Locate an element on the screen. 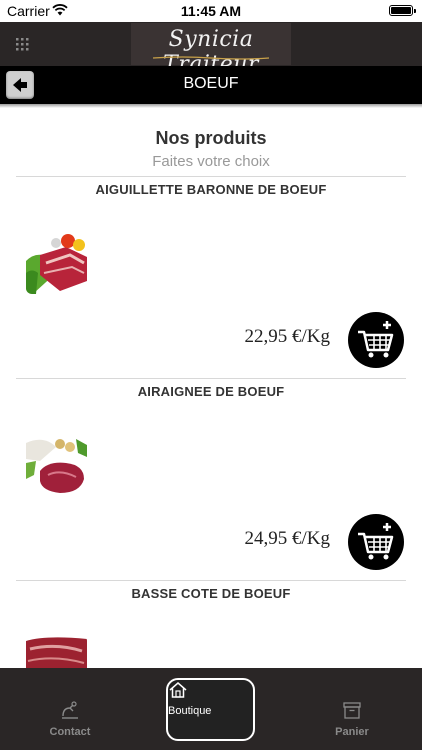 This screenshot has width=422, height=750. tab-contact: Contact is located at coordinates (70, 709).